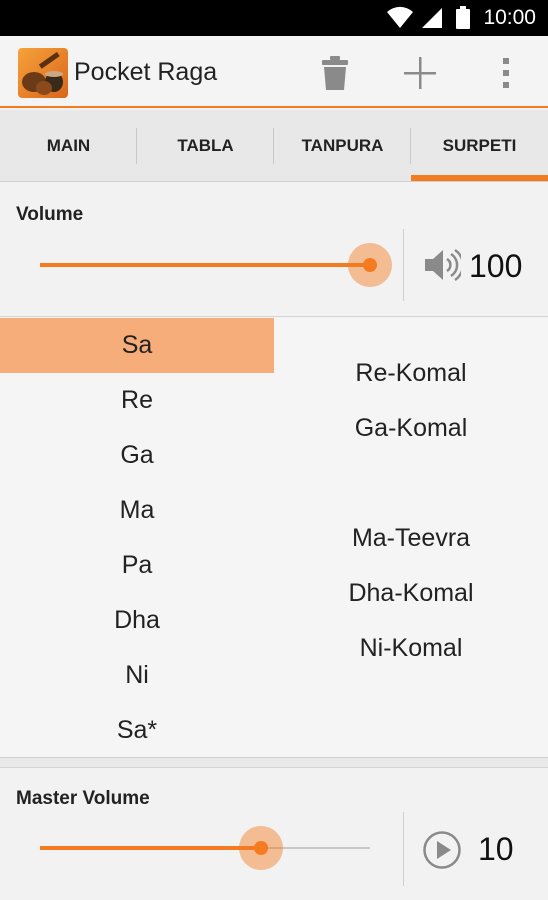 This screenshot has width=548, height=900. I want to click on tab-label: SURPETI, so click(479, 145).